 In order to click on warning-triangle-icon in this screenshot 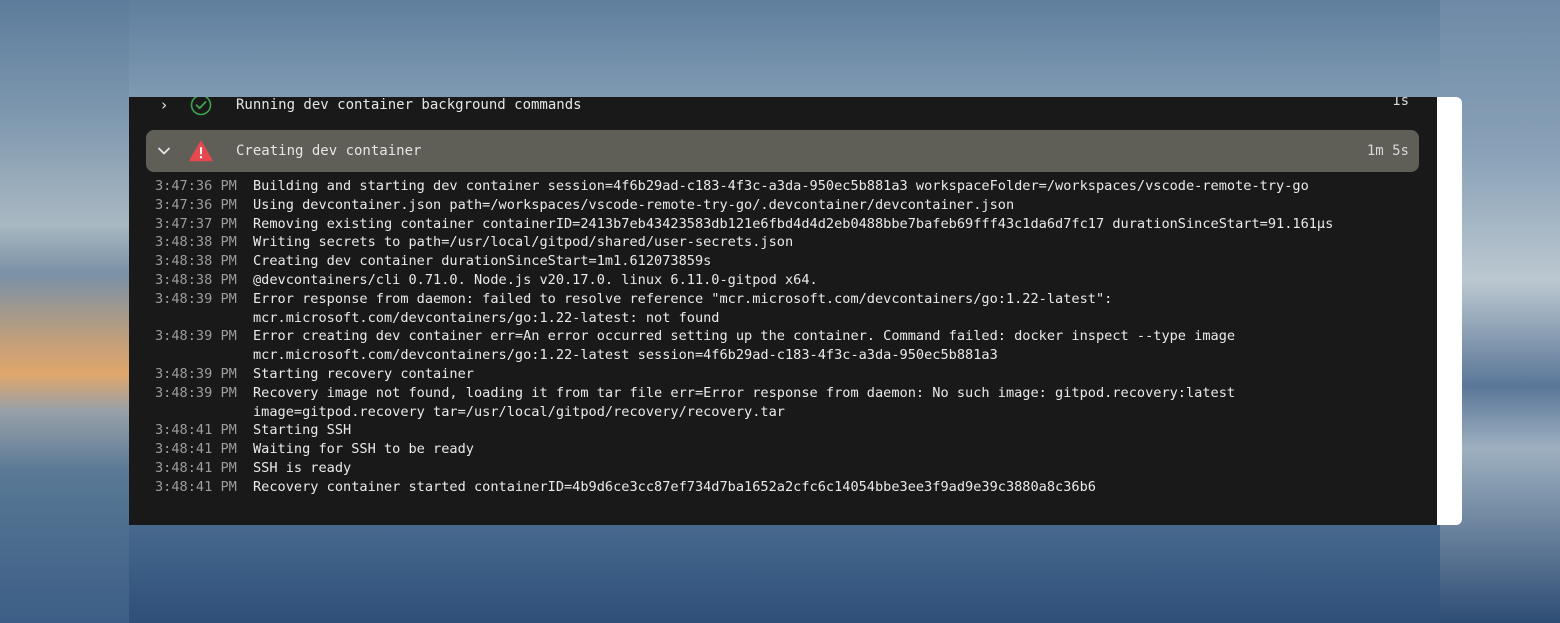, I will do `click(201, 151)`.